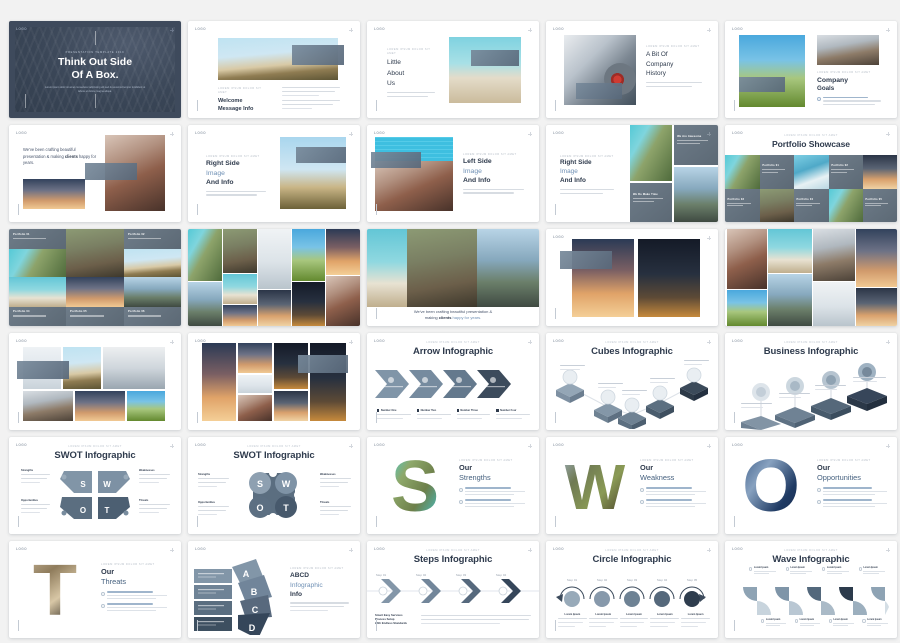  I want to click on svg-text: Step 03, so click(632, 580).